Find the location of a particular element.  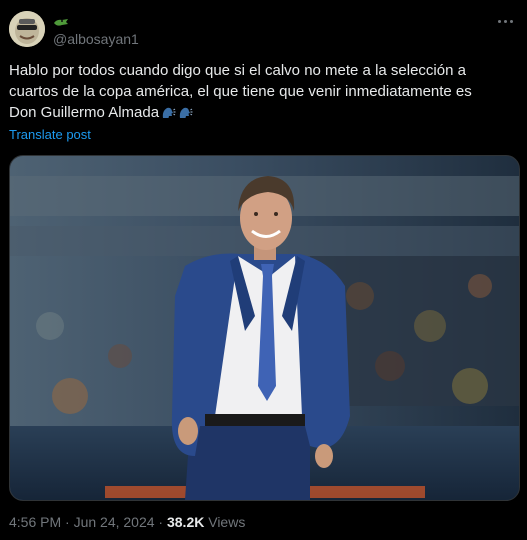

views-count: 38.2K is located at coordinates (185, 522).